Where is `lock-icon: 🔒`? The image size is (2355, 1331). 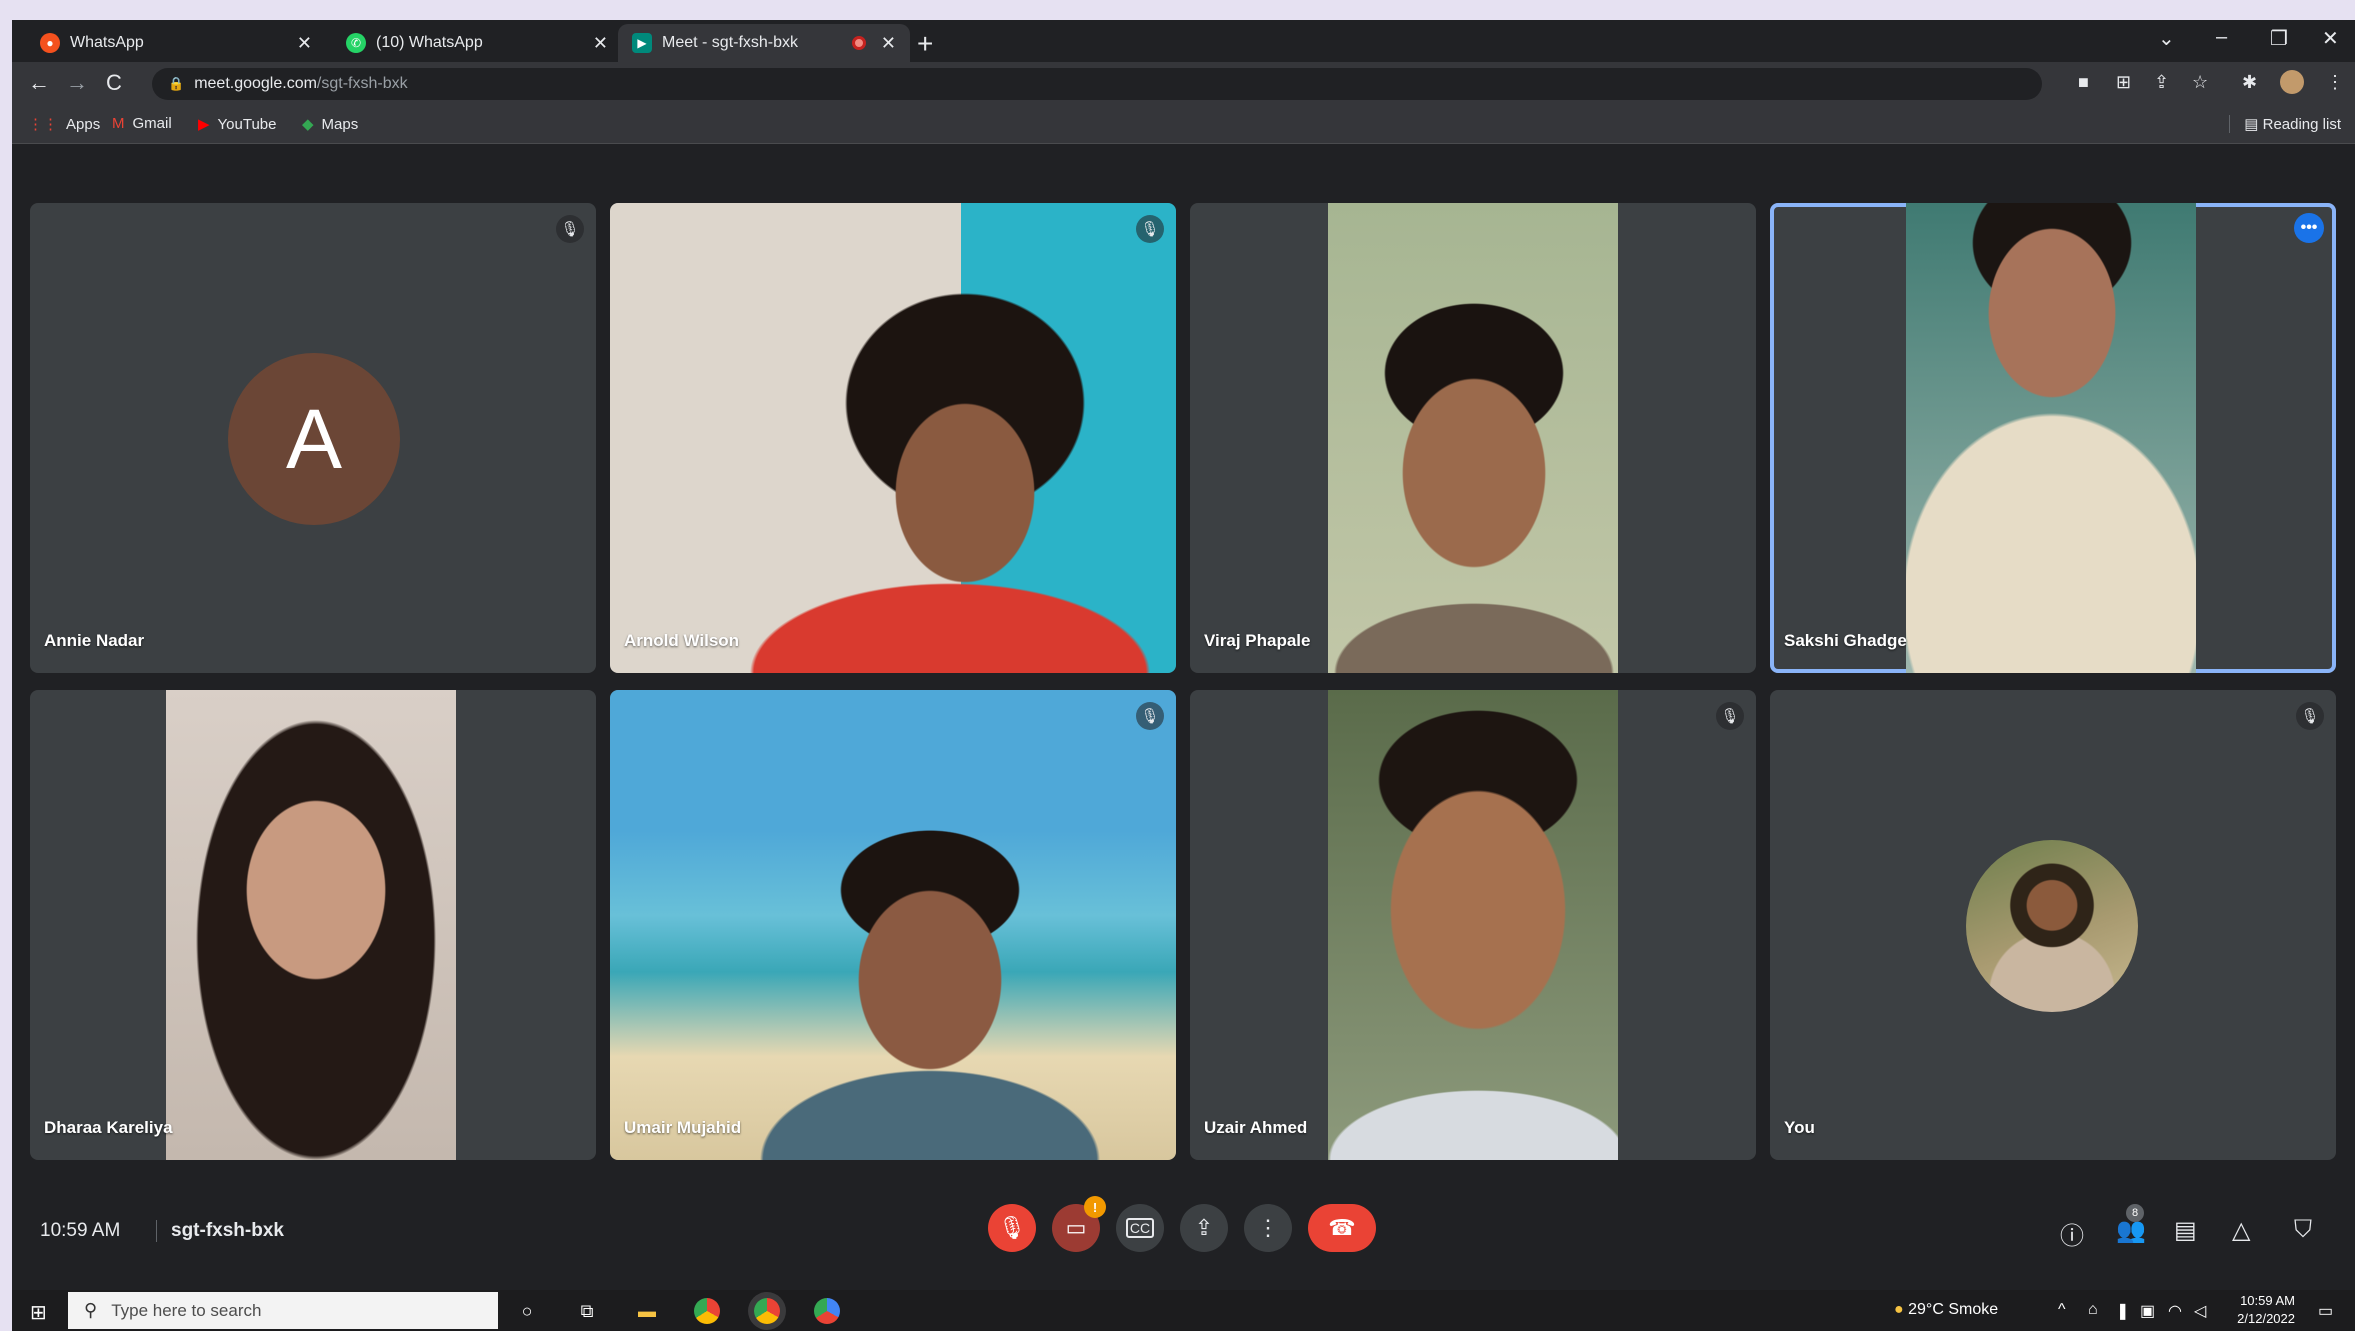 lock-icon: 🔒 is located at coordinates (176, 83).